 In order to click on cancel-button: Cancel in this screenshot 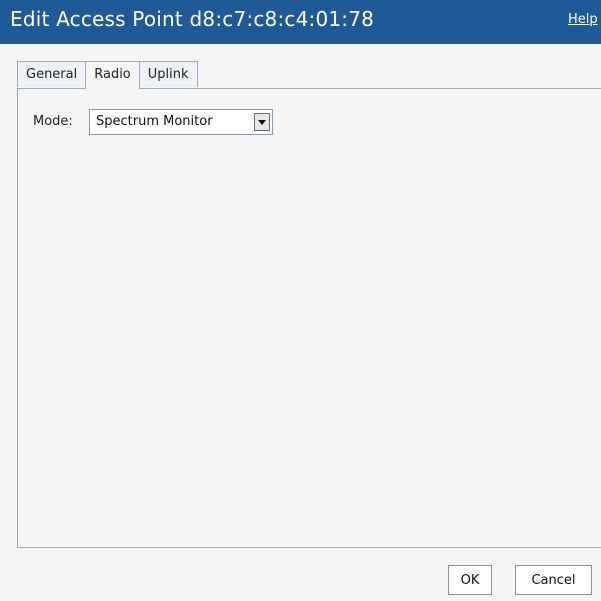, I will do `click(553, 580)`.